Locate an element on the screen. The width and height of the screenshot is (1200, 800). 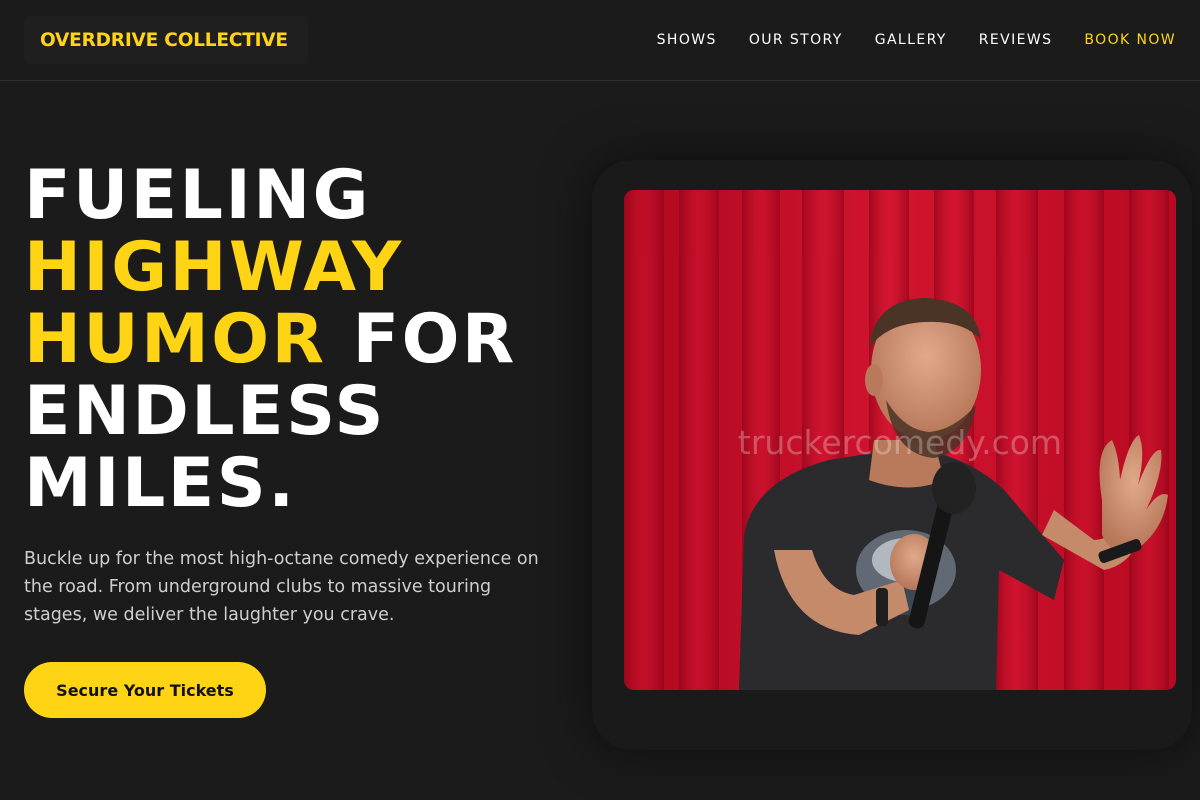
nav-our-story: OUR STORY is located at coordinates (796, 40).